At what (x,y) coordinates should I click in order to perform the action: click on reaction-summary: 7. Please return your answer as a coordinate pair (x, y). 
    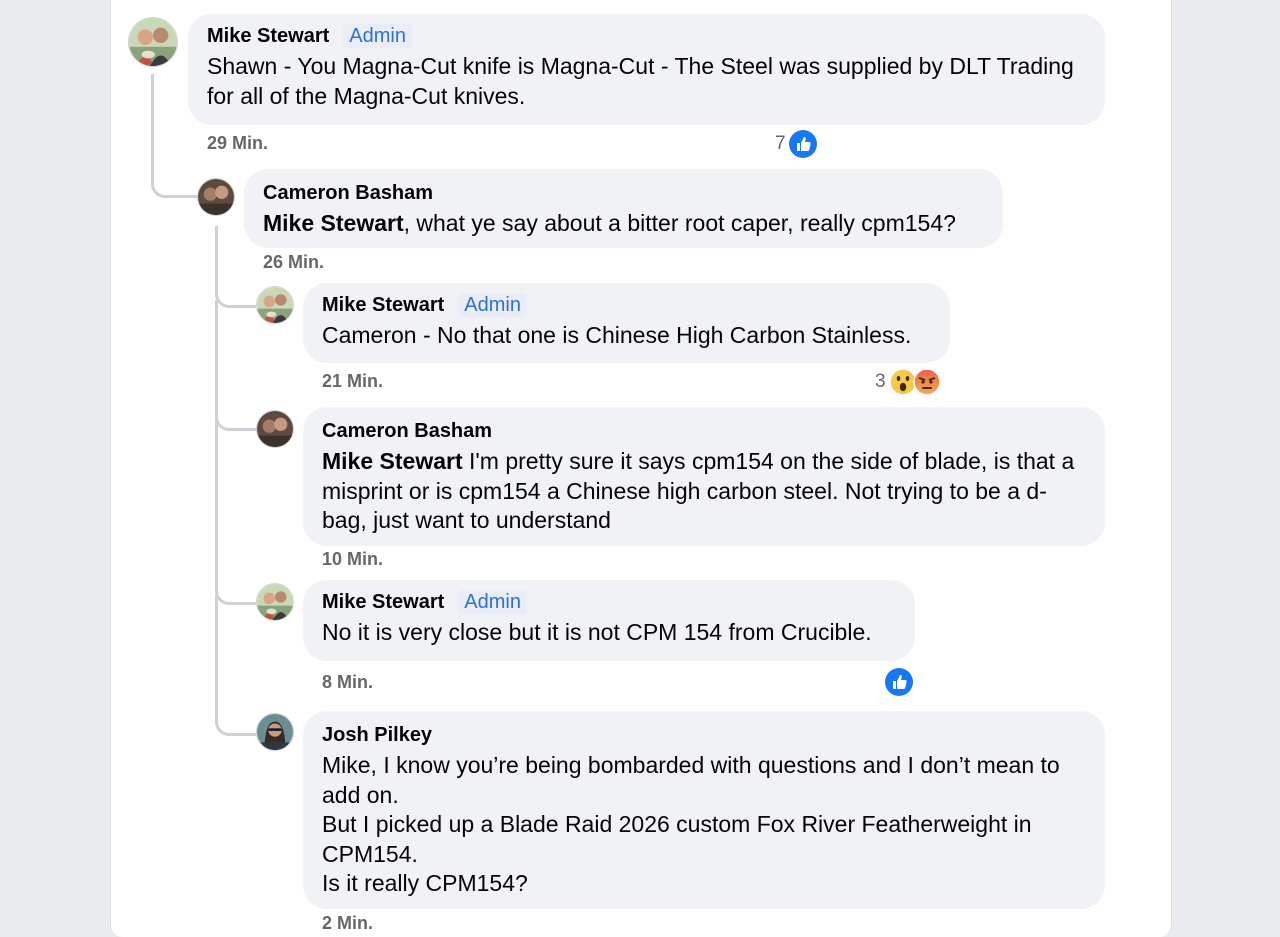
    Looking at the image, I should click on (796, 144).